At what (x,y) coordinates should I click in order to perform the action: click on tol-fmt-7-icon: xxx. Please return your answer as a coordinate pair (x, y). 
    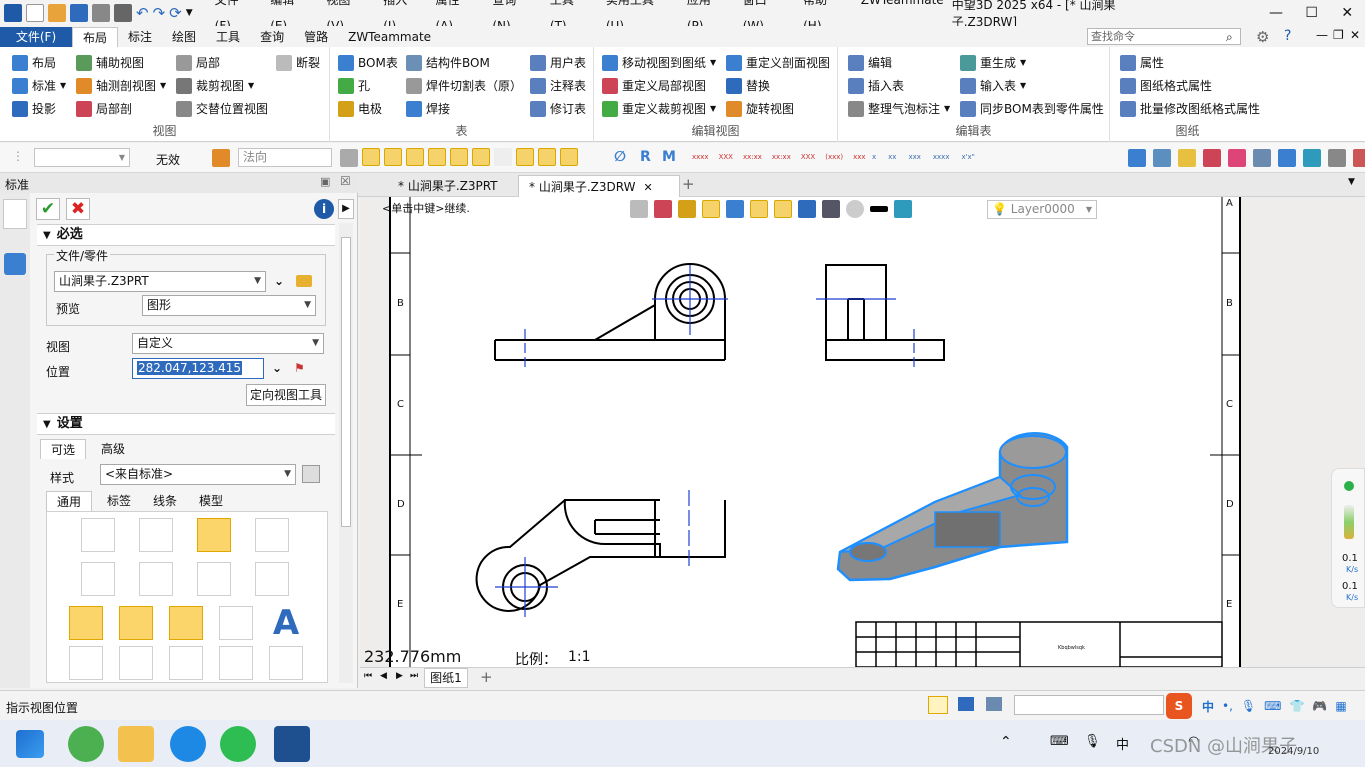
    Looking at the image, I should click on (859, 157).